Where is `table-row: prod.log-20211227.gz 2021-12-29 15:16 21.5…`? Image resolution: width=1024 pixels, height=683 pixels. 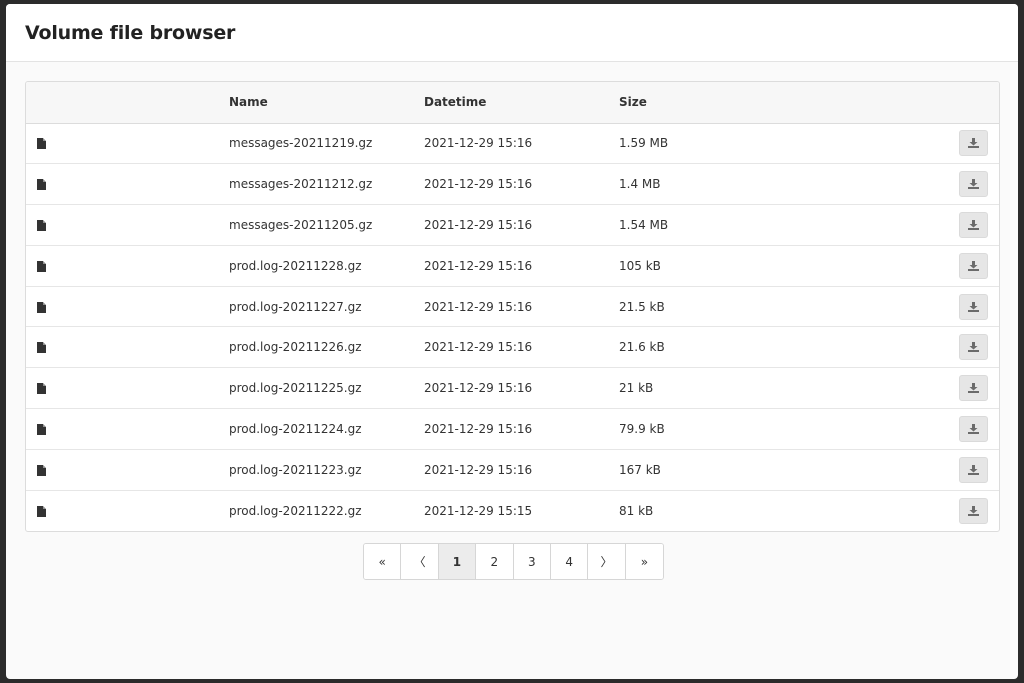 table-row: prod.log-20211227.gz 2021-12-29 15:16 21.5… is located at coordinates (512, 306).